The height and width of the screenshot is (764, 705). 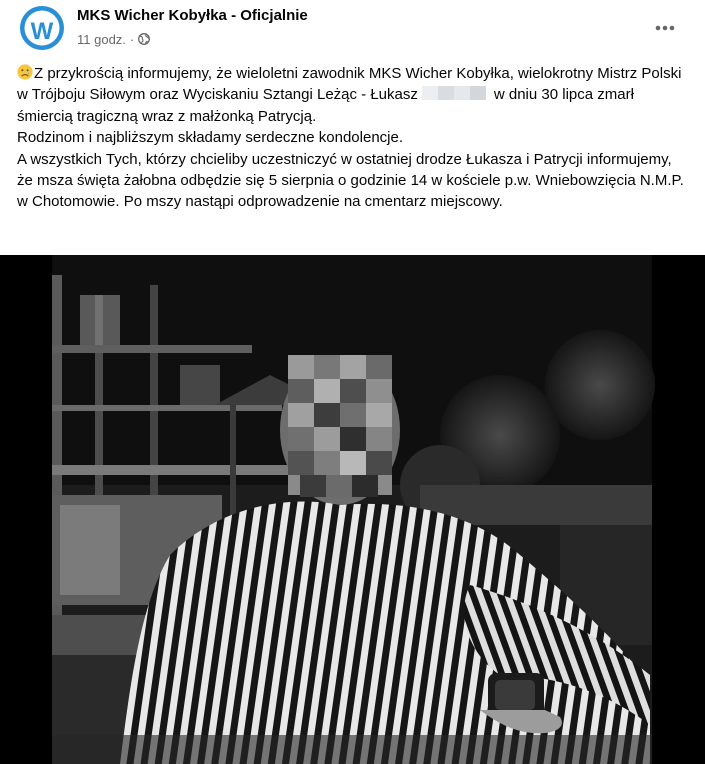 What do you see at coordinates (453, 93) in the screenshot?
I see `redacted-surname` at bounding box center [453, 93].